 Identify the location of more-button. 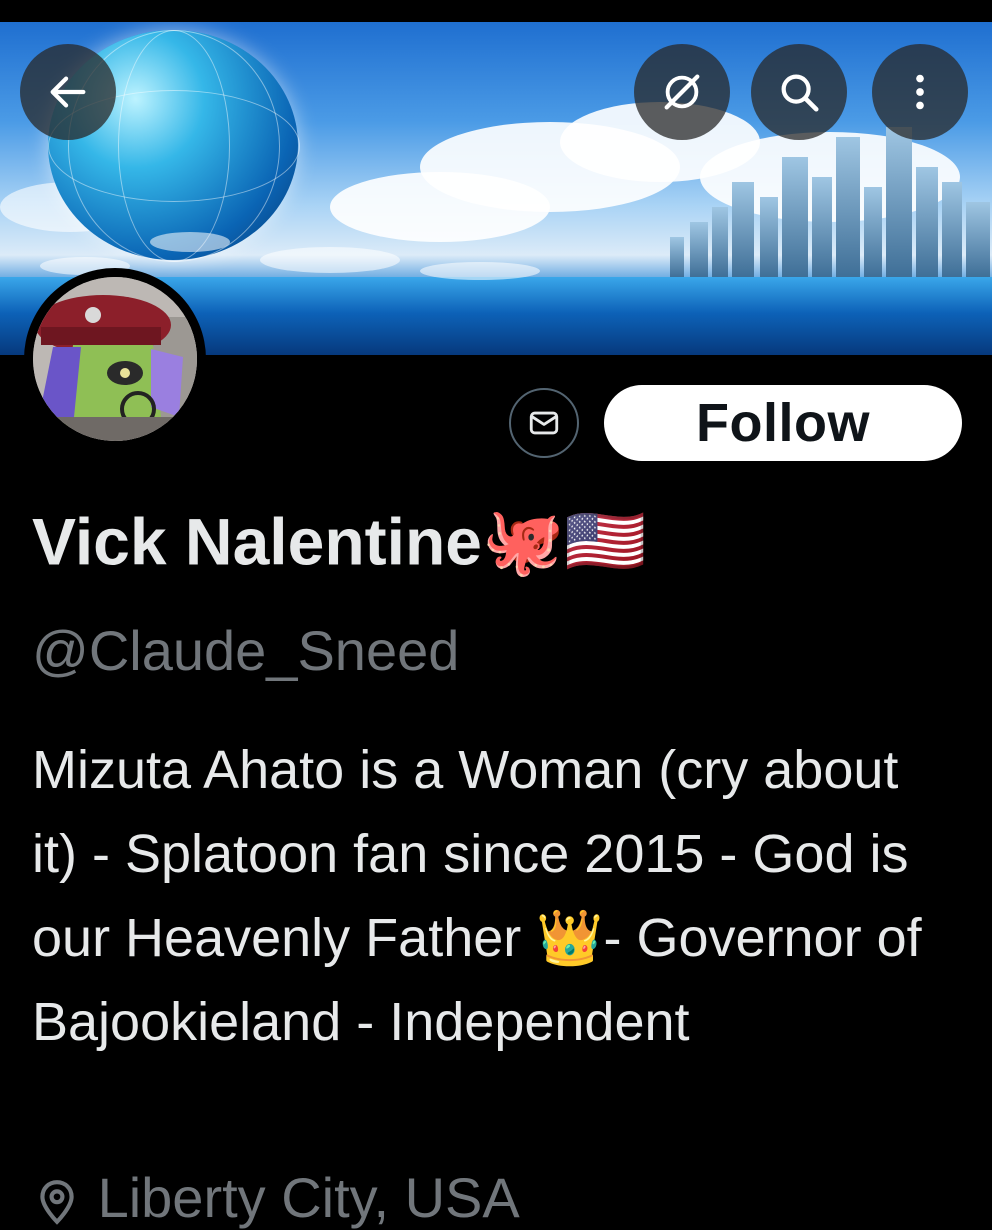
(920, 92).